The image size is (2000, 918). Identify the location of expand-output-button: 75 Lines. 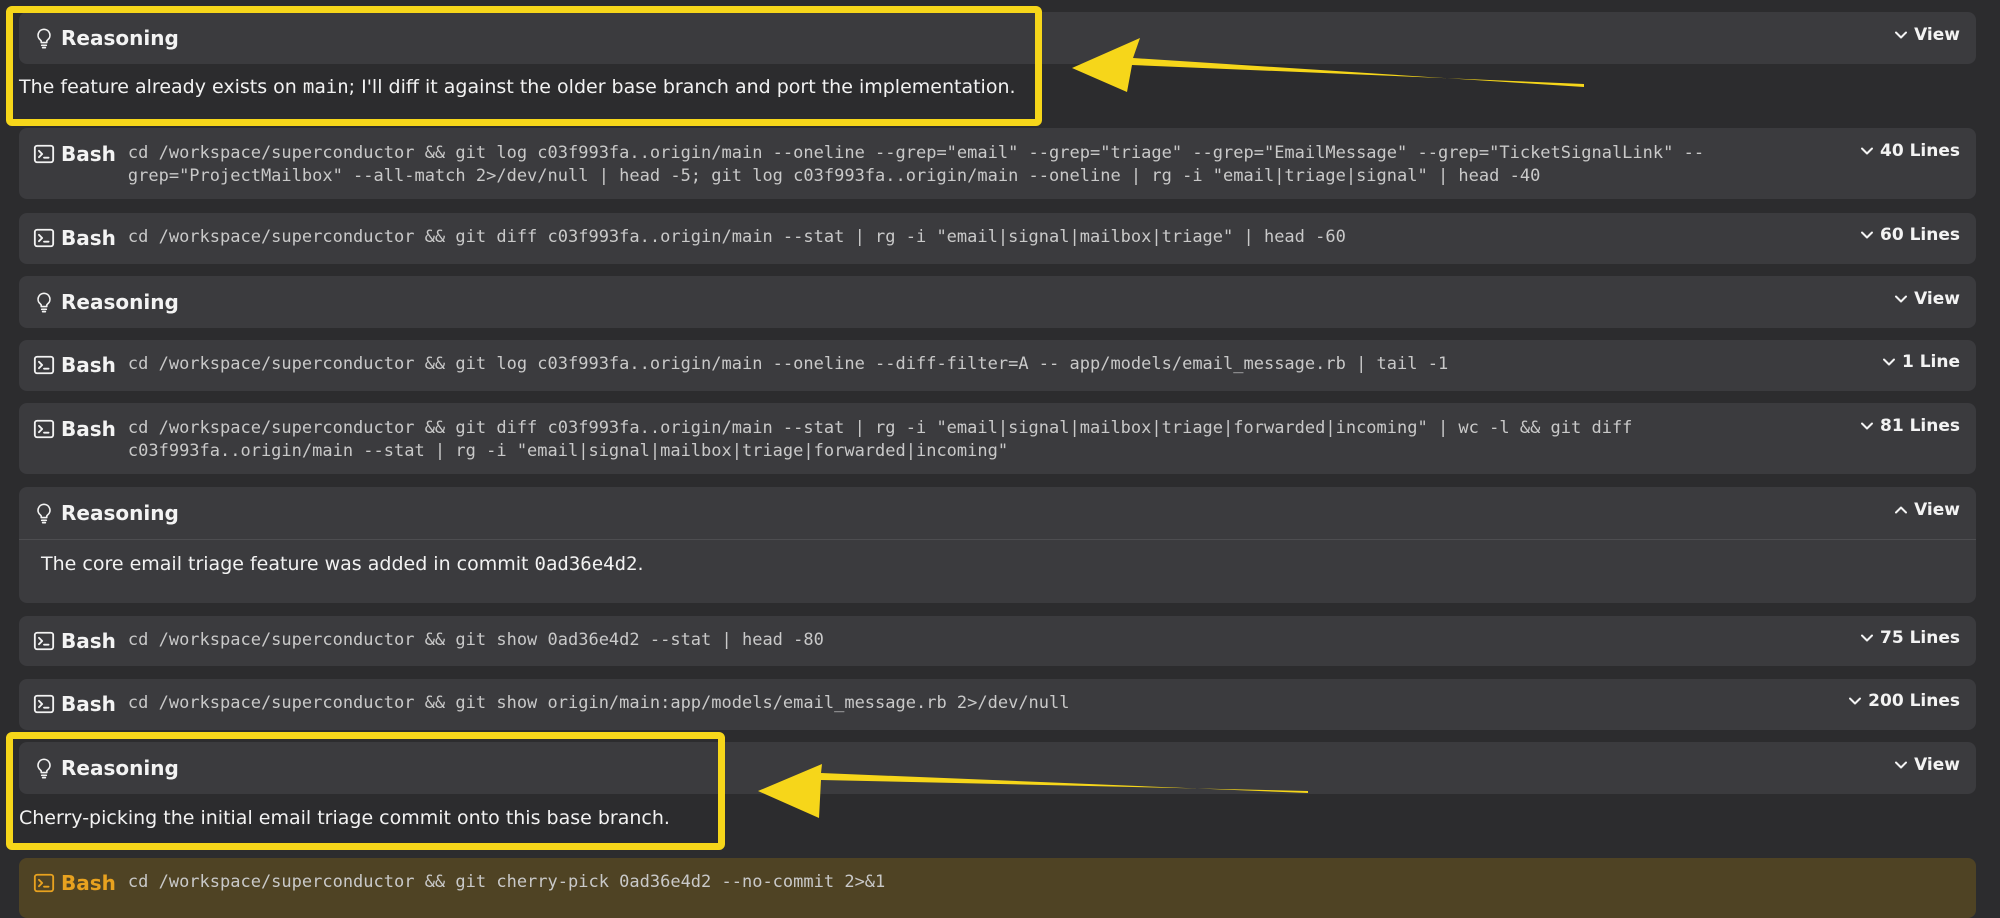
(1910, 638).